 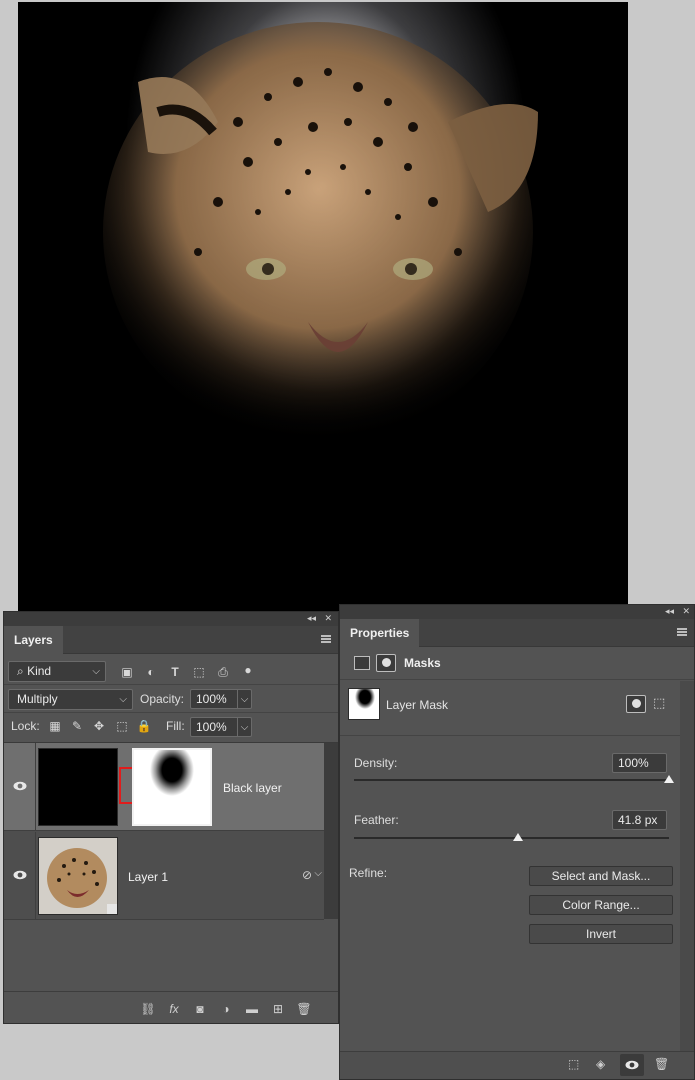 What do you see at coordinates (22, 671) in the screenshot?
I see `search-icon: ⌕` at bounding box center [22, 671].